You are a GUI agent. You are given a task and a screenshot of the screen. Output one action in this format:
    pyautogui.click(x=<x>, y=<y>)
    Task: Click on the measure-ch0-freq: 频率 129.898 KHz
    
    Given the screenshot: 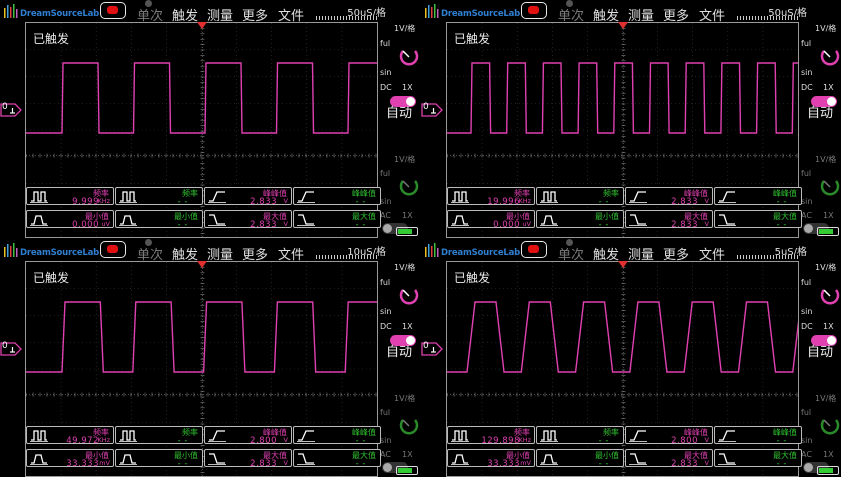 What is the action you would take?
    pyautogui.click(x=491, y=436)
    